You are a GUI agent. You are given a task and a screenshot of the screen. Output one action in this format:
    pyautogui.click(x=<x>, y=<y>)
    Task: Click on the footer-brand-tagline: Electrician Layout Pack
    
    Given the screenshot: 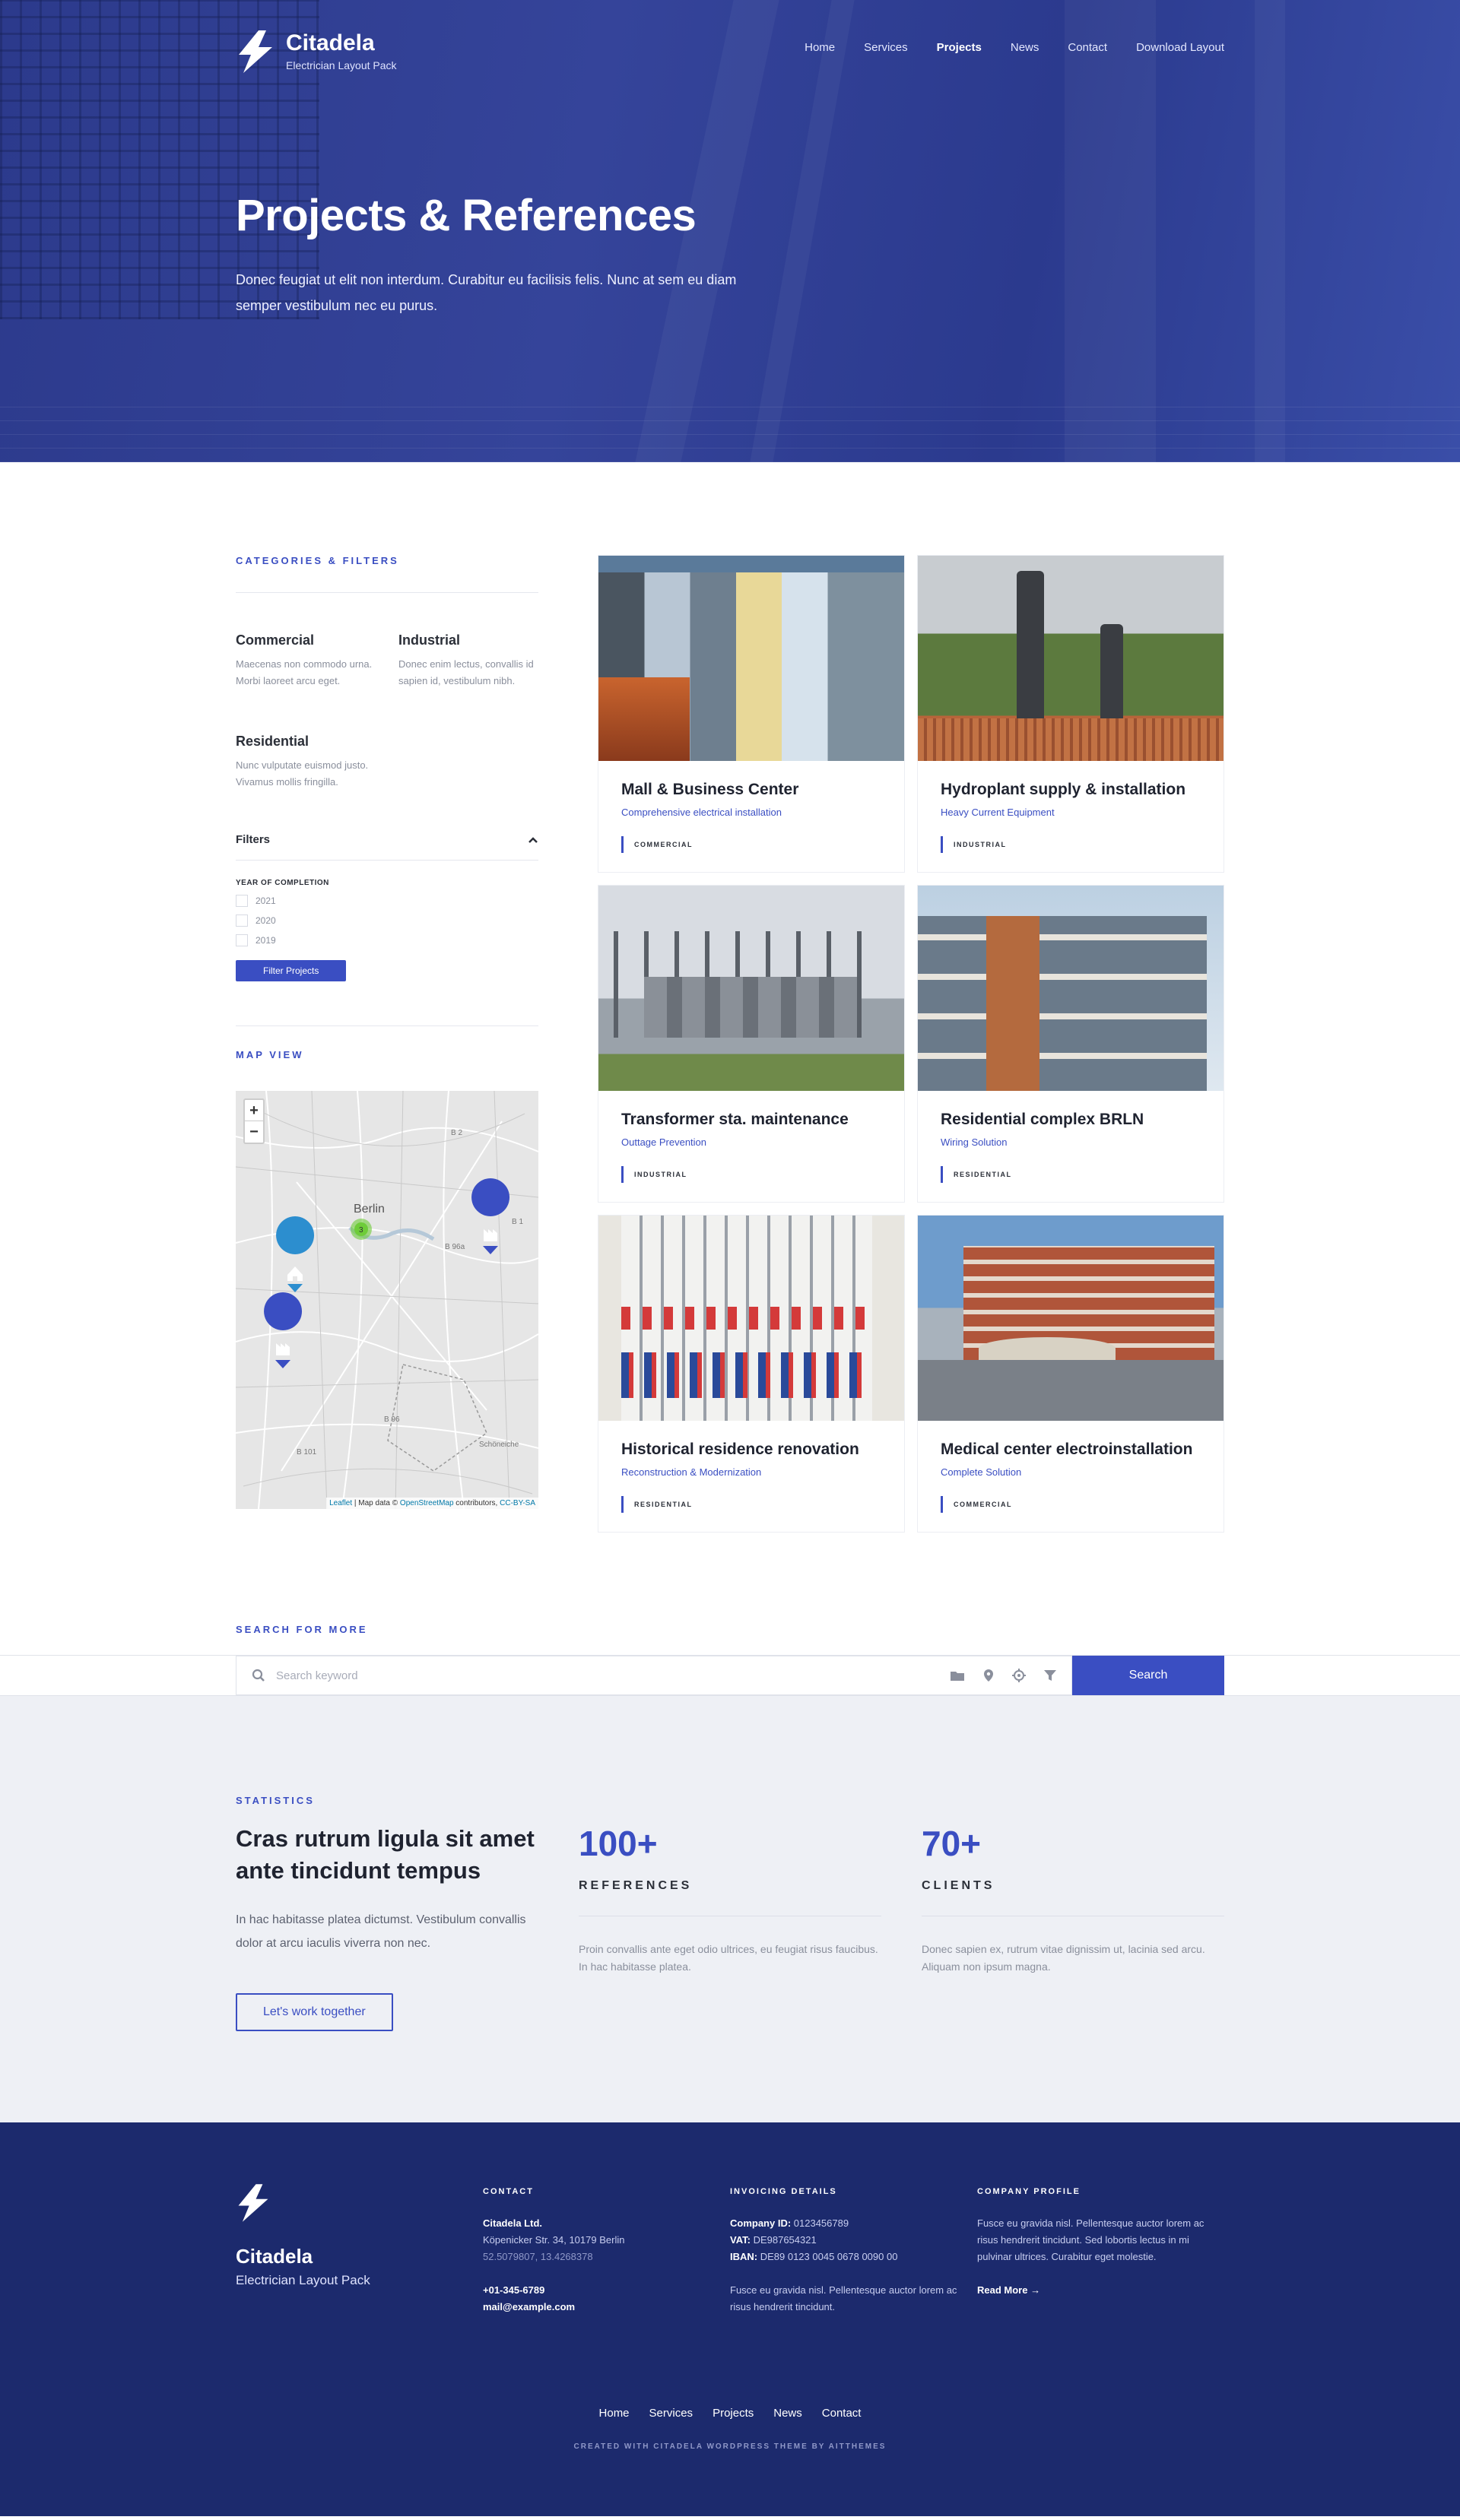 What is the action you would take?
    pyautogui.click(x=303, y=2280)
    